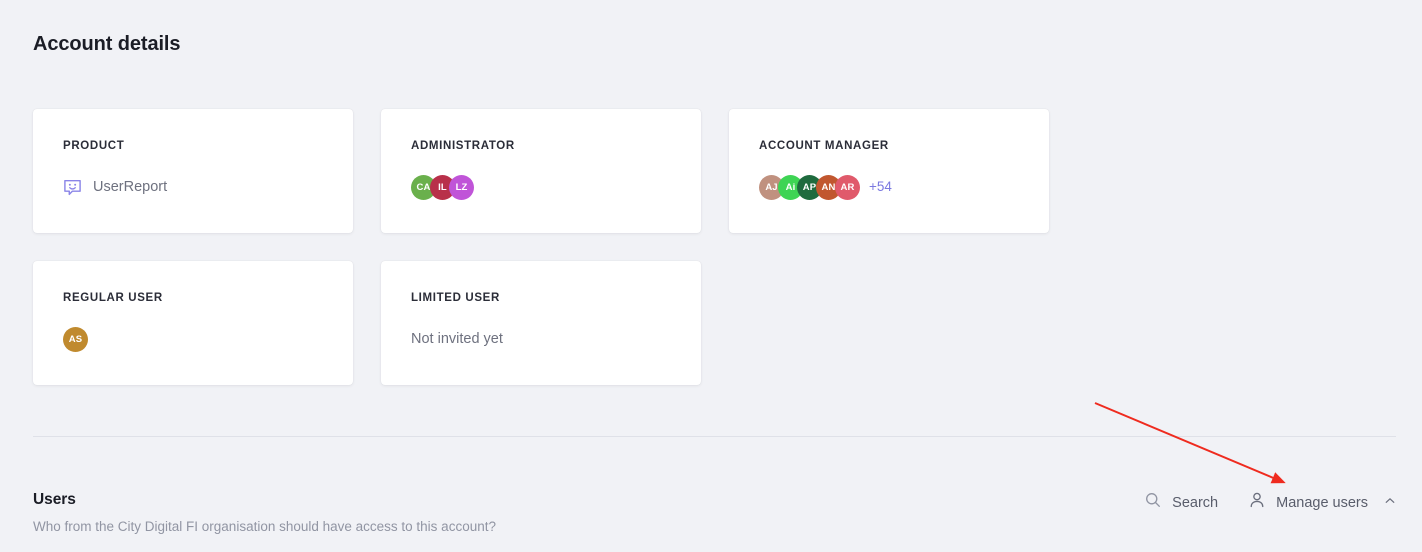 The height and width of the screenshot is (552, 1422). What do you see at coordinates (193, 323) in the screenshot?
I see `card-regular-user: REGULAR USER AS` at bounding box center [193, 323].